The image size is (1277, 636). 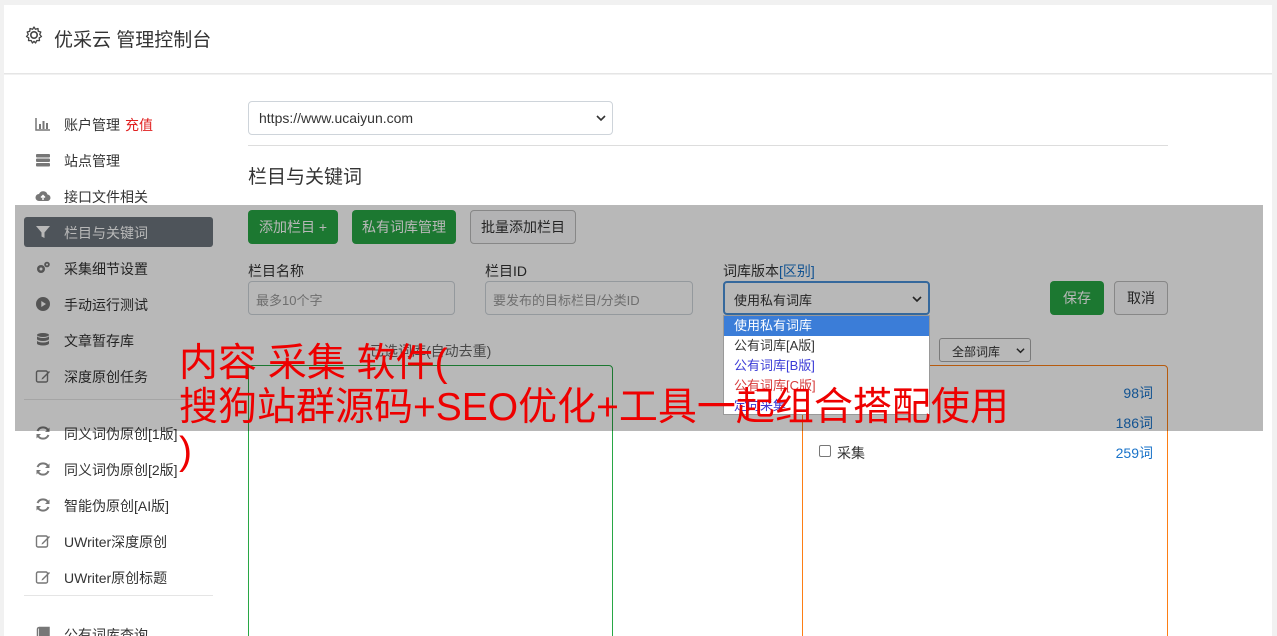 I want to click on sidebar-item-label: 文章暂存库, so click(x=99, y=341).